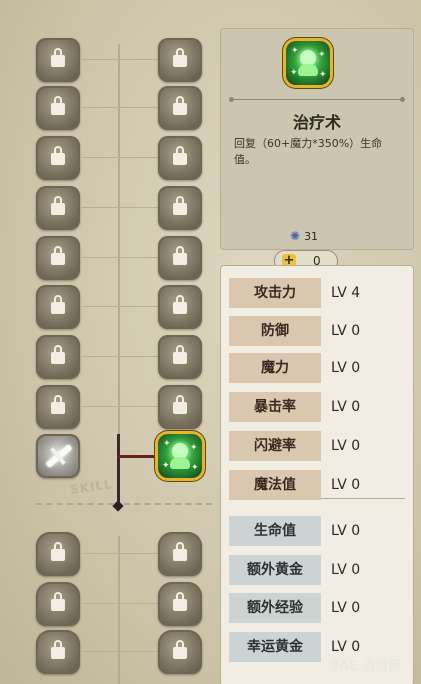 The image size is (421, 684). Describe the element at coordinates (275, 570) in the screenshot. I see `stat-label: 额外黄金` at that location.